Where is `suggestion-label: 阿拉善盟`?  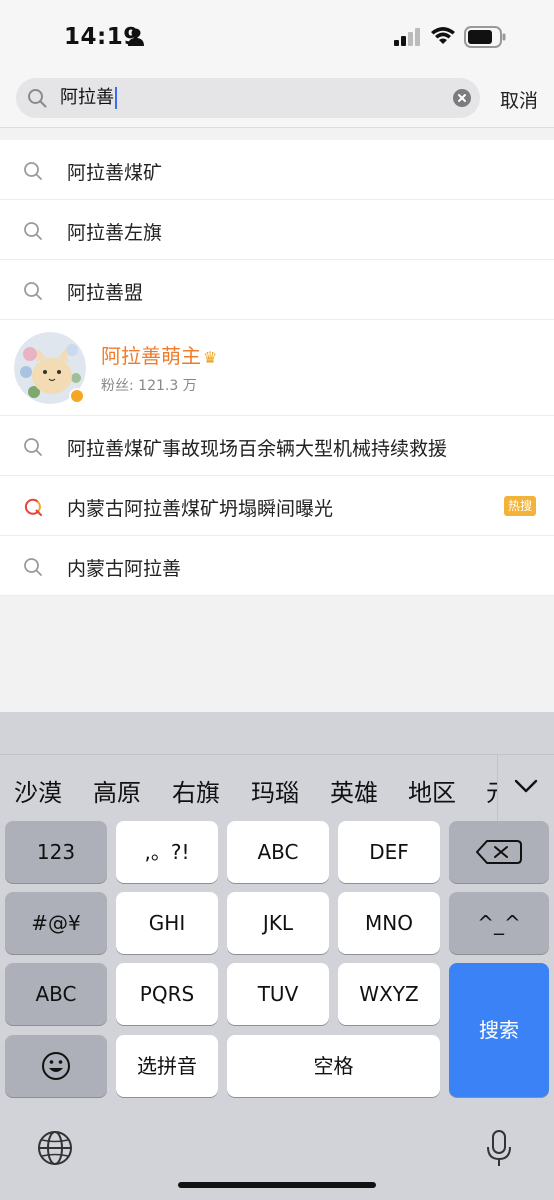
suggestion-label: 阿拉善盟 is located at coordinates (105, 293).